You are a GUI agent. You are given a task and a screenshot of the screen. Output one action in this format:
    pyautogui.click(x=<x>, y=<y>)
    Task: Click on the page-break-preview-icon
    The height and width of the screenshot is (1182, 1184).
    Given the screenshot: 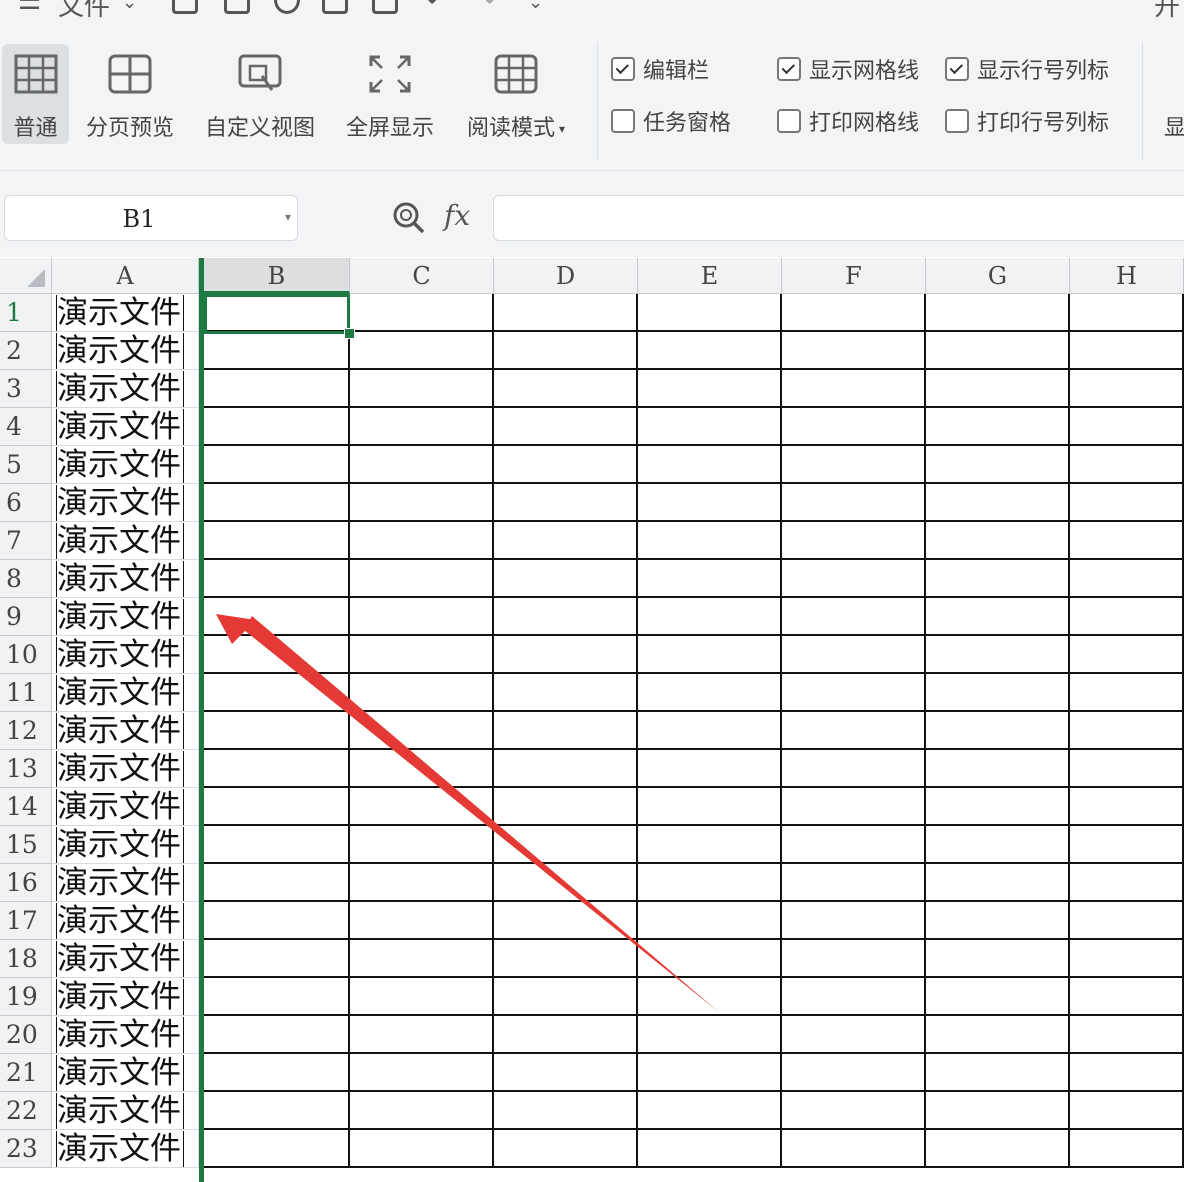 What is the action you would take?
    pyautogui.click(x=130, y=74)
    